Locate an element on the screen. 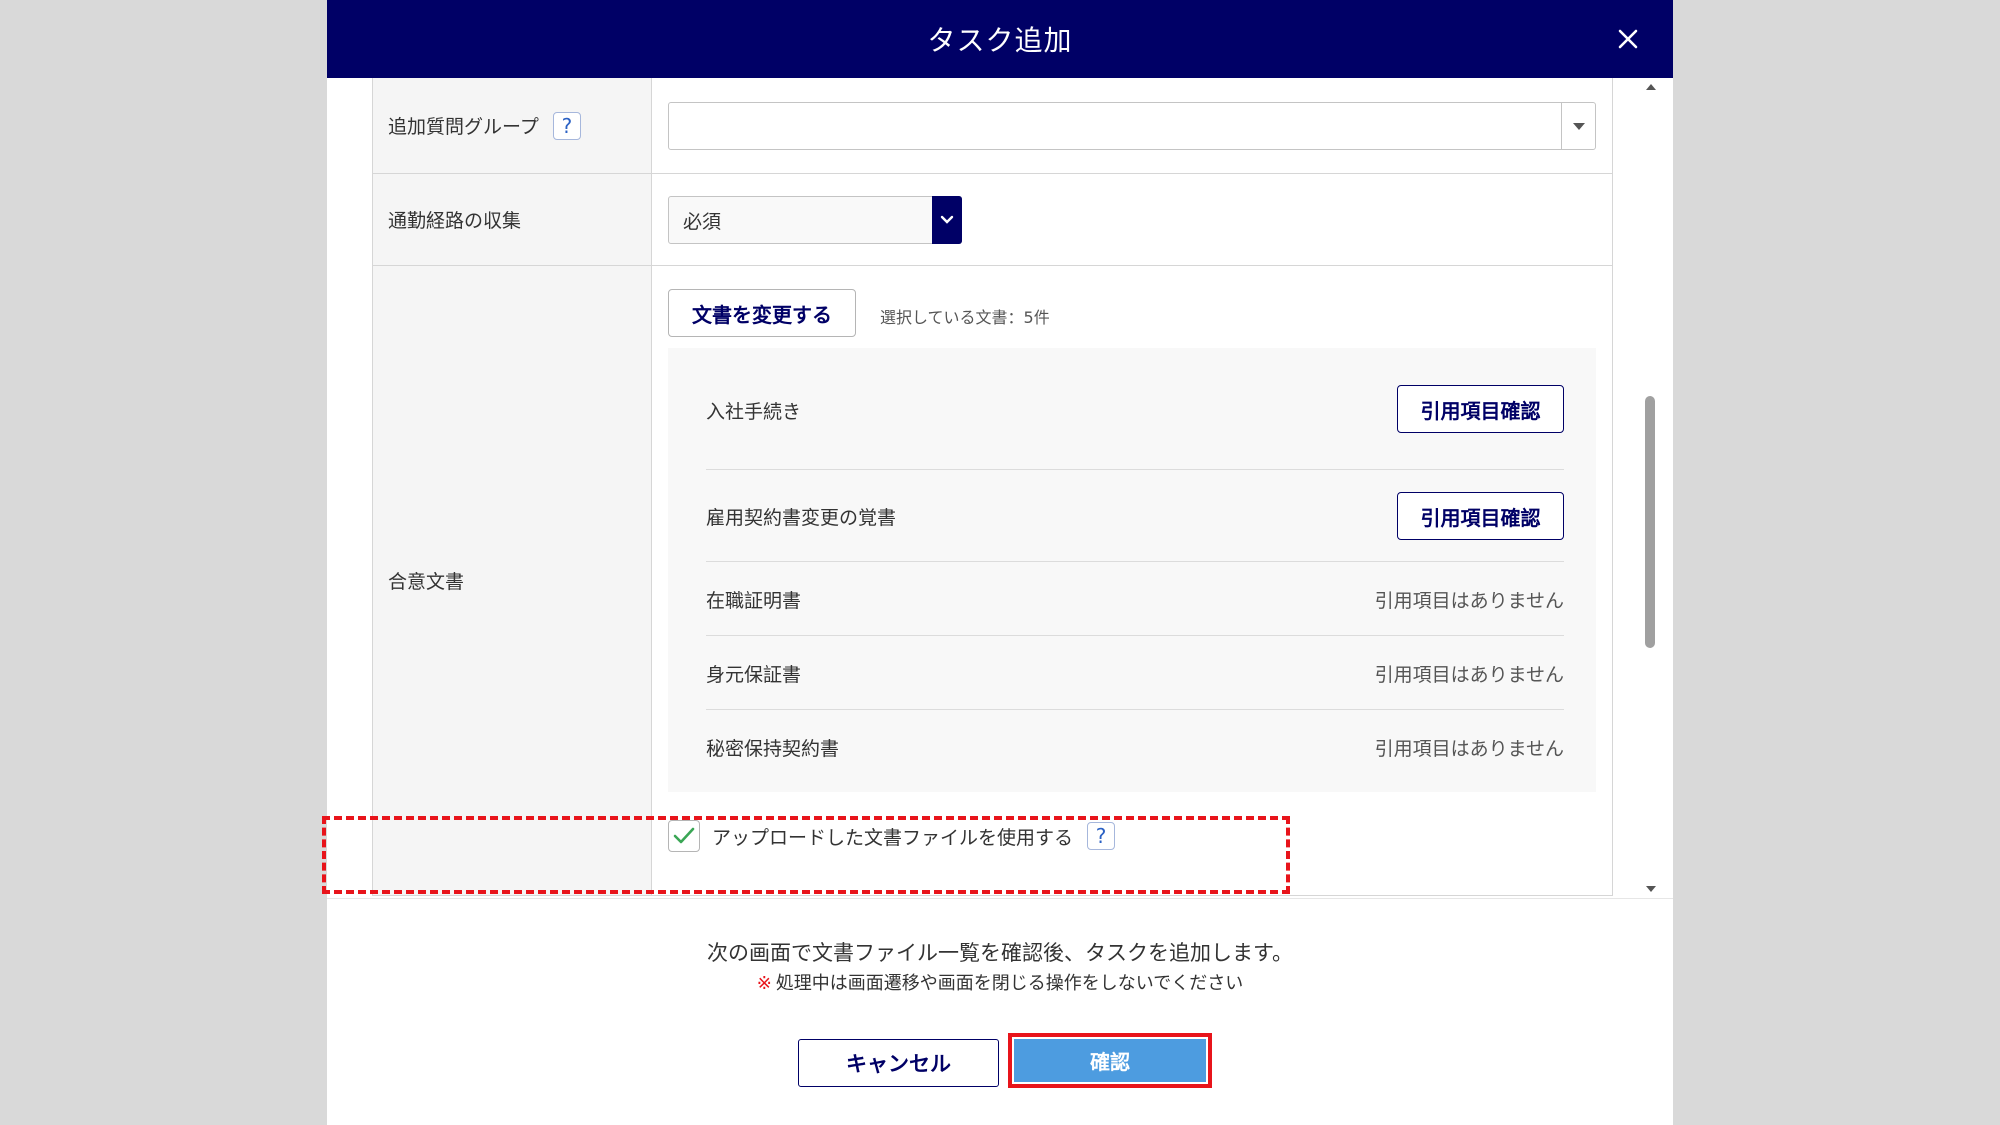  use-uploaded-files-help-icon: ? is located at coordinates (1101, 836).